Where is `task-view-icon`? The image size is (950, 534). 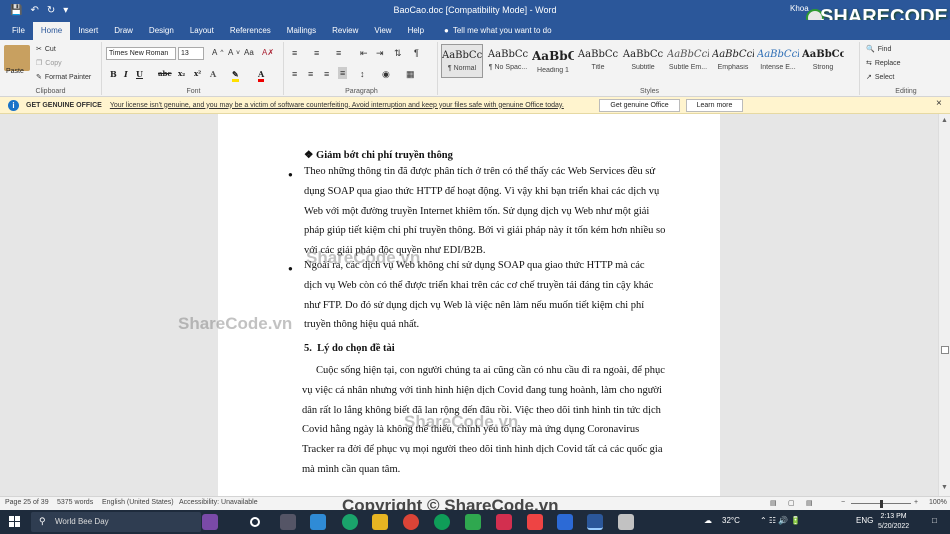 task-view-icon is located at coordinates (288, 522).